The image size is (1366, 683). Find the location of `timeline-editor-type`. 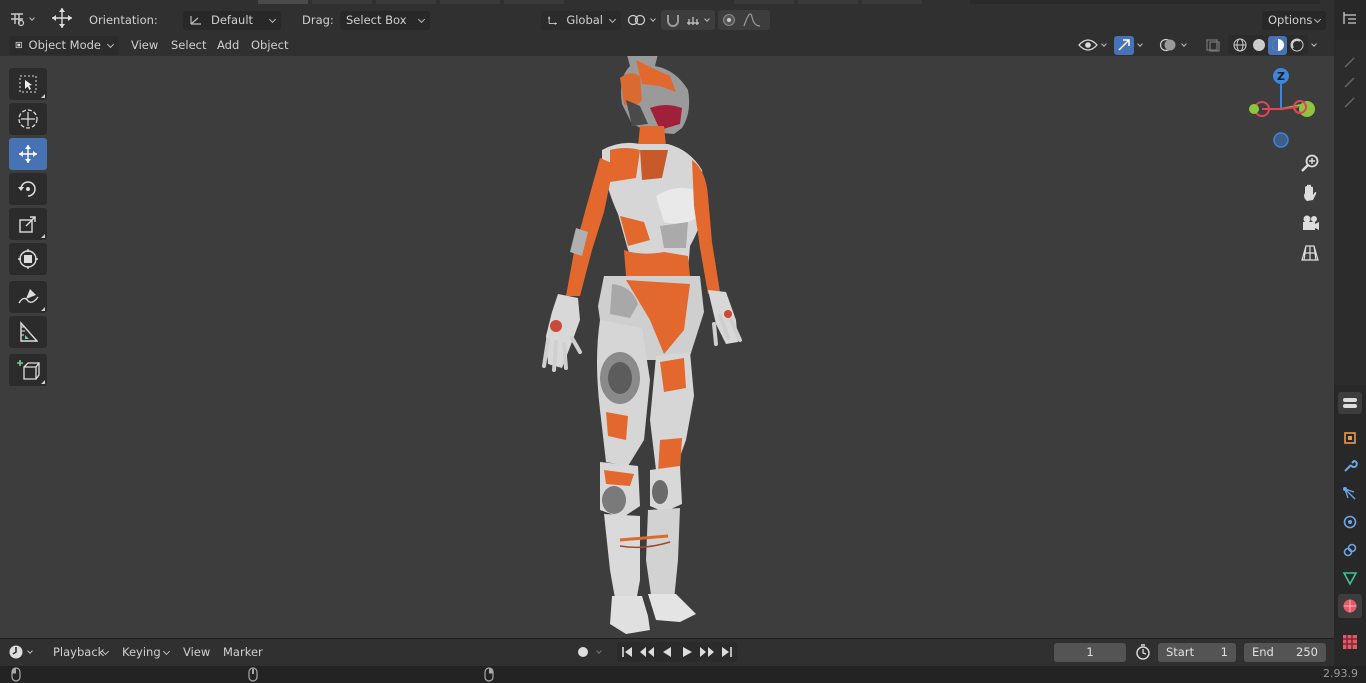

timeline-editor-type is located at coordinates (20, 652).